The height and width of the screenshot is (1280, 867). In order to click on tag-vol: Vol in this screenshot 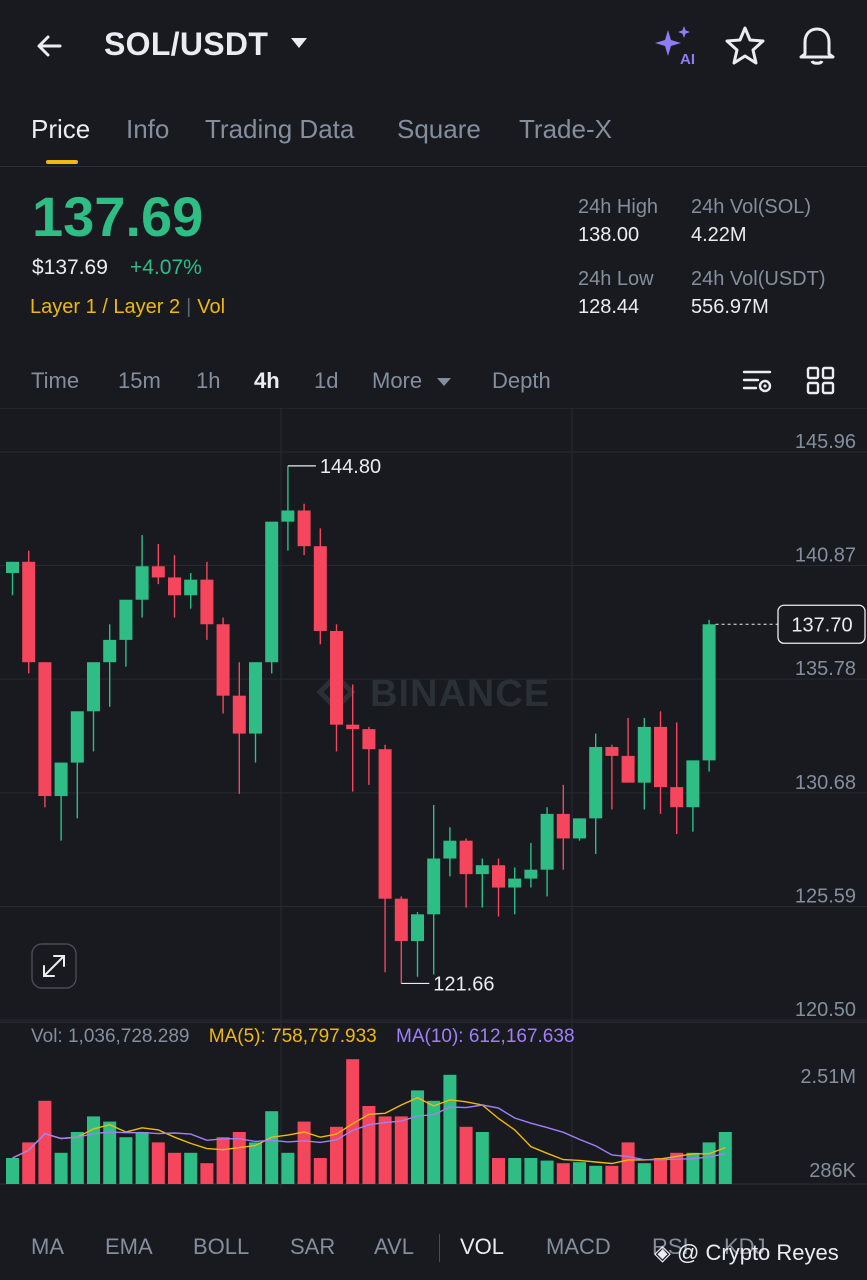, I will do `click(211, 307)`.